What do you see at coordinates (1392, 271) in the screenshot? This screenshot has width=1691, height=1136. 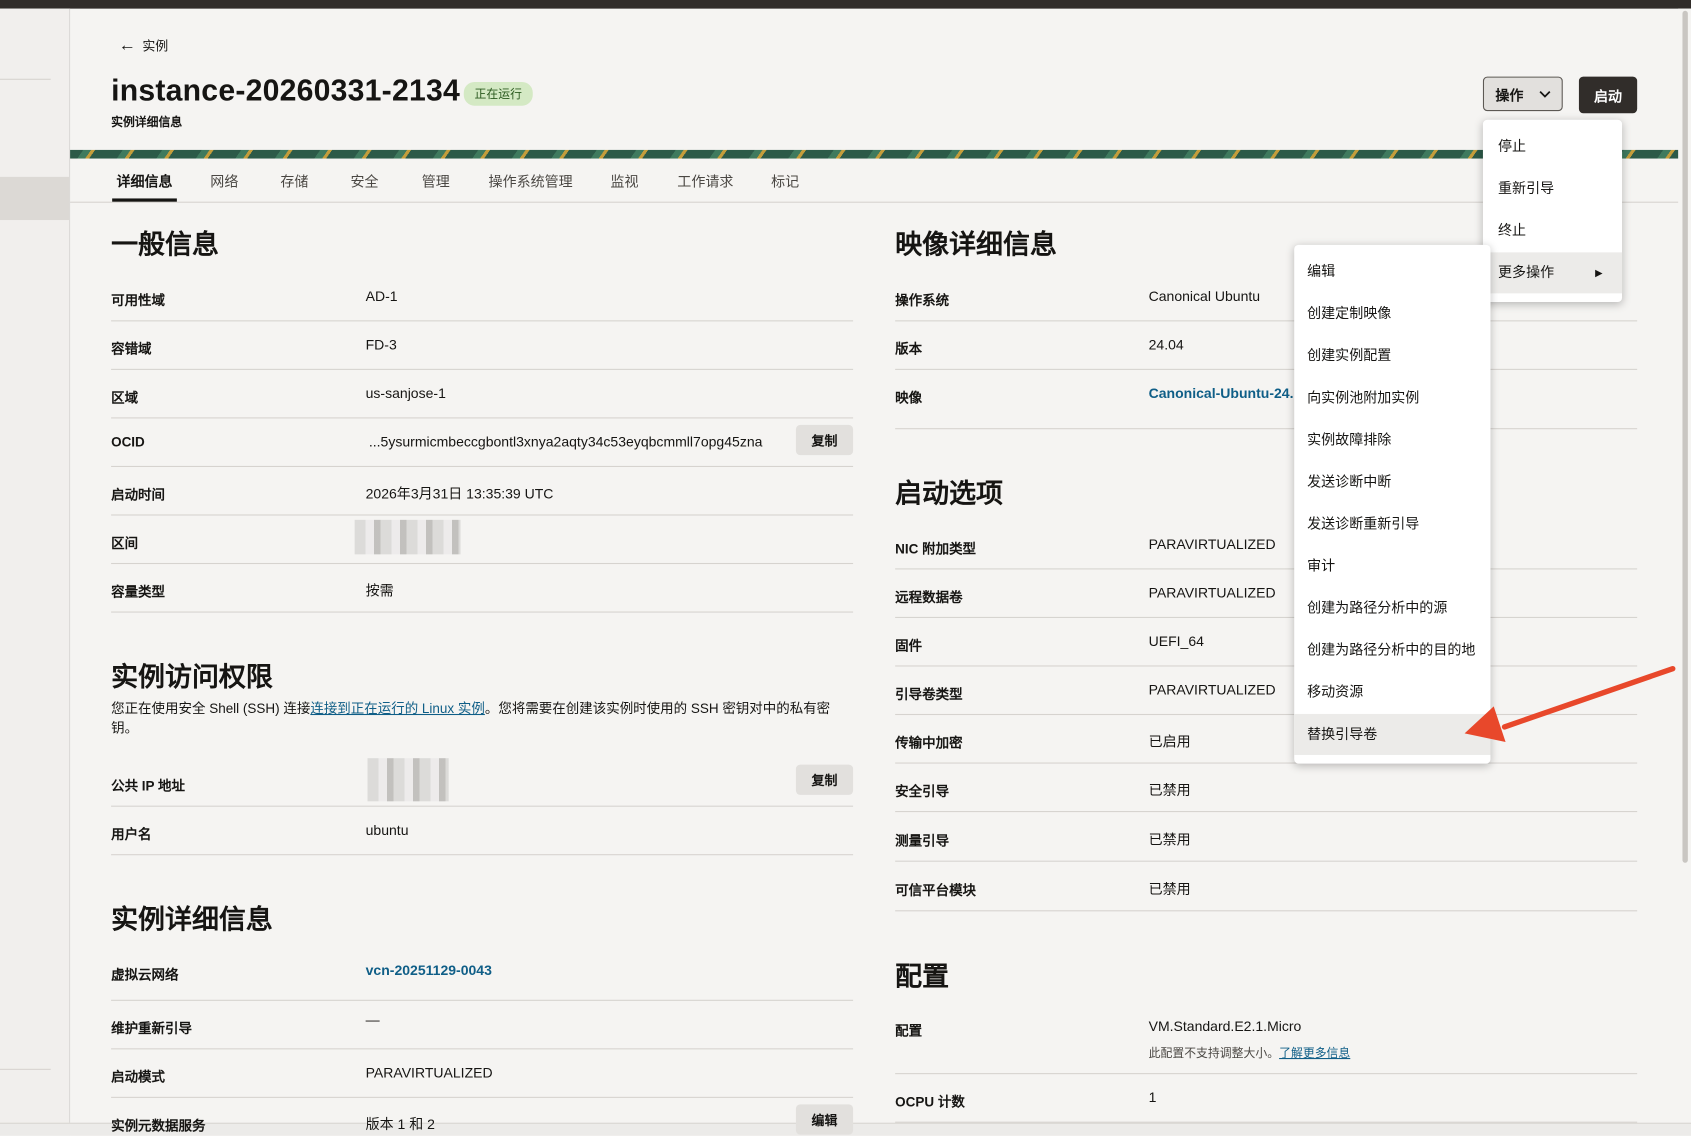 I see `menu-item-edit: 编辑` at bounding box center [1392, 271].